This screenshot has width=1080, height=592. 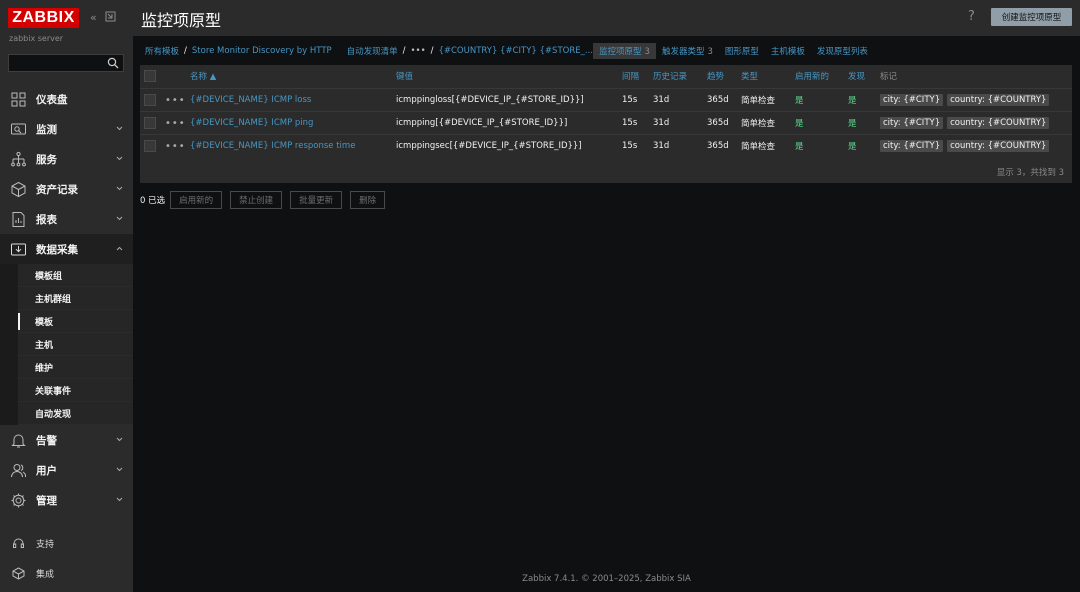 I want to click on reports-icon, so click(x=18, y=219).